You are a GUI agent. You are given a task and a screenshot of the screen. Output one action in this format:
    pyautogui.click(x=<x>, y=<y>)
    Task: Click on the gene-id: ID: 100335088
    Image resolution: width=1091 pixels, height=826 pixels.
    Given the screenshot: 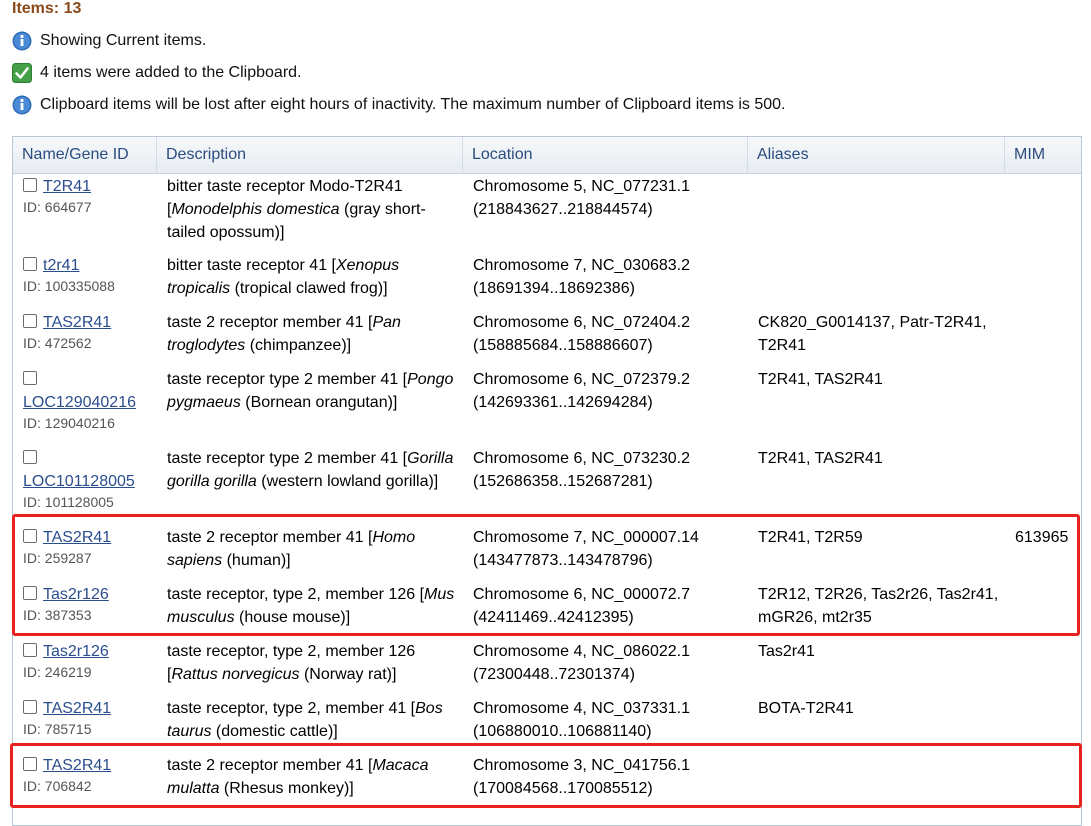 What is the action you would take?
    pyautogui.click(x=69, y=286)
    